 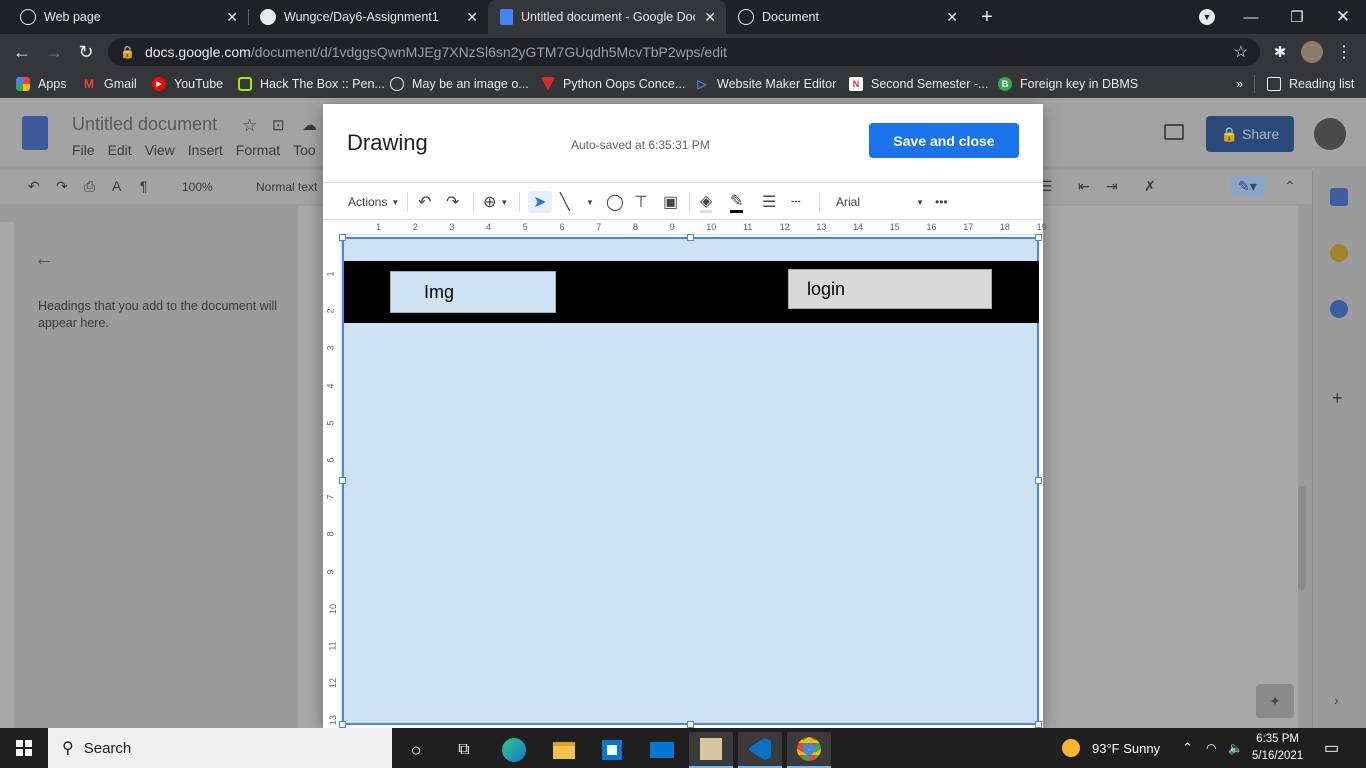 I want to click on menu-insert: Insert, so click(x=205, y=150).